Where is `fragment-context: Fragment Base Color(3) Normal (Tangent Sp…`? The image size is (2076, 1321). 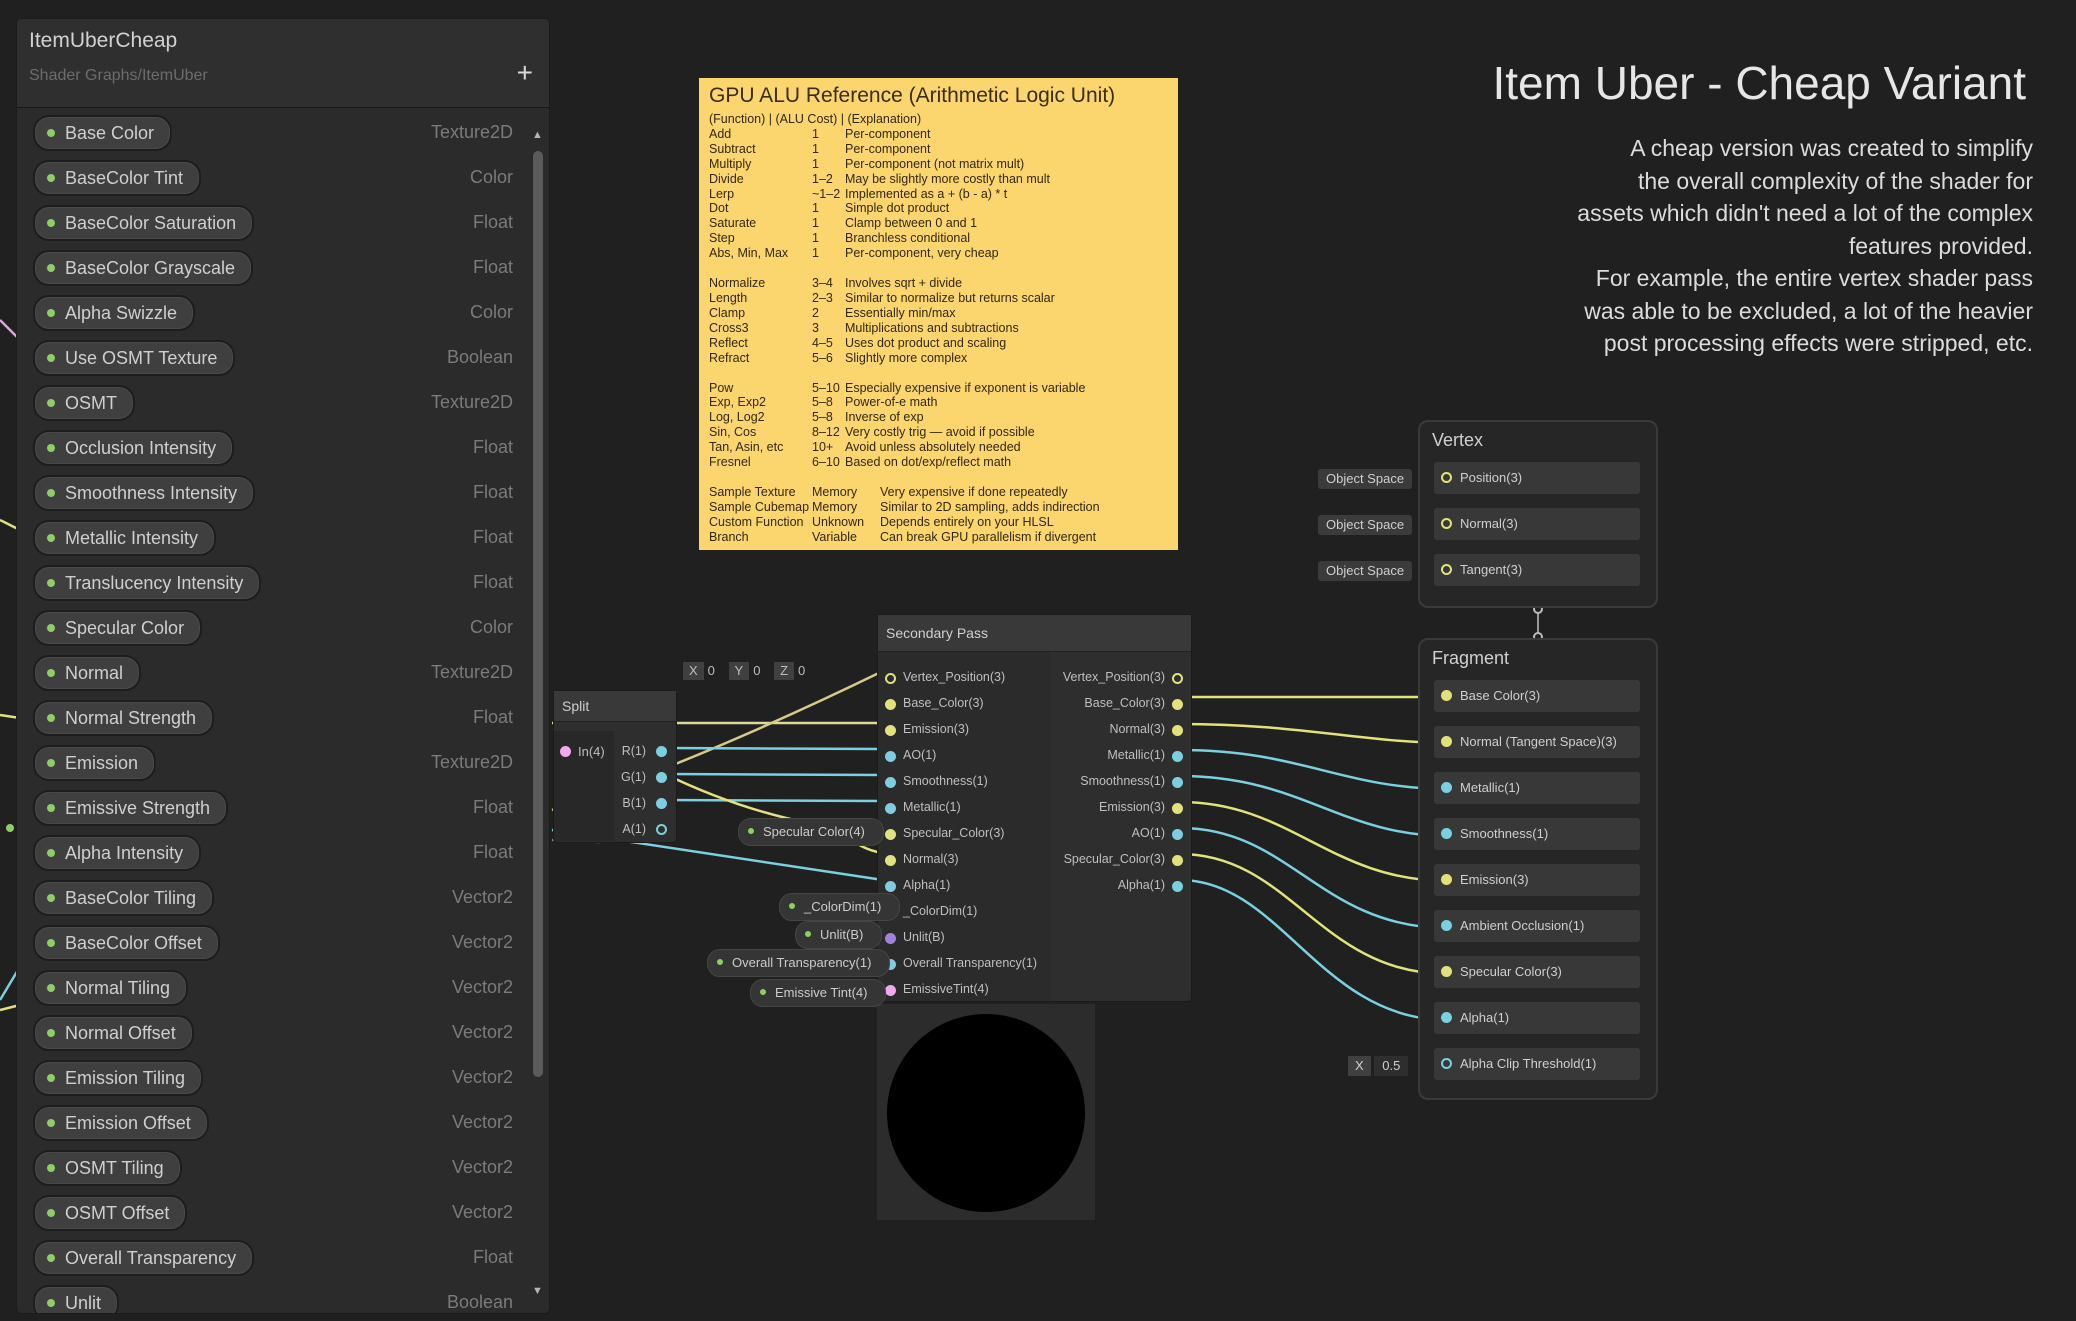
fragment-context: Fragment Base Color(3) Normal (Tangent Sp… is located at coordinates (1538, 869).